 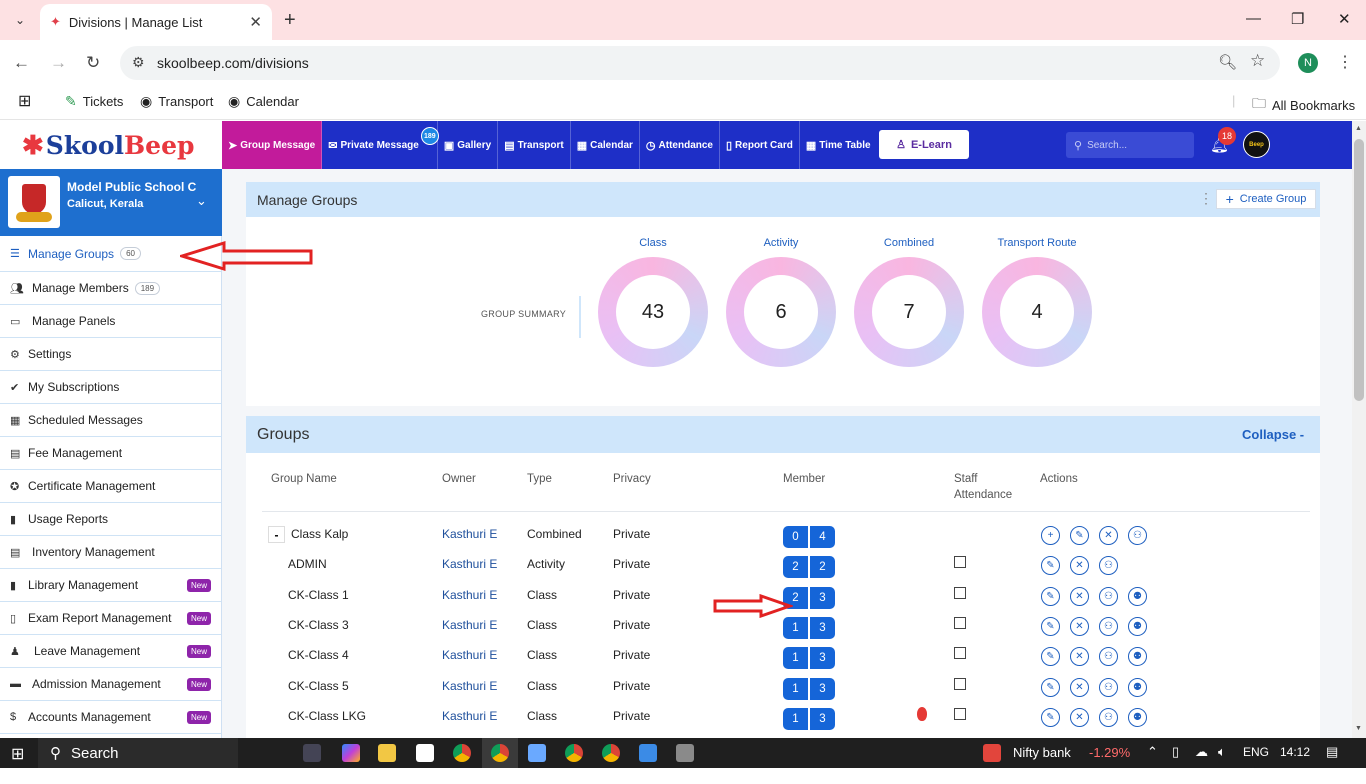 I want to click on weather-icon: ☁, so click(x=1201, y=752).